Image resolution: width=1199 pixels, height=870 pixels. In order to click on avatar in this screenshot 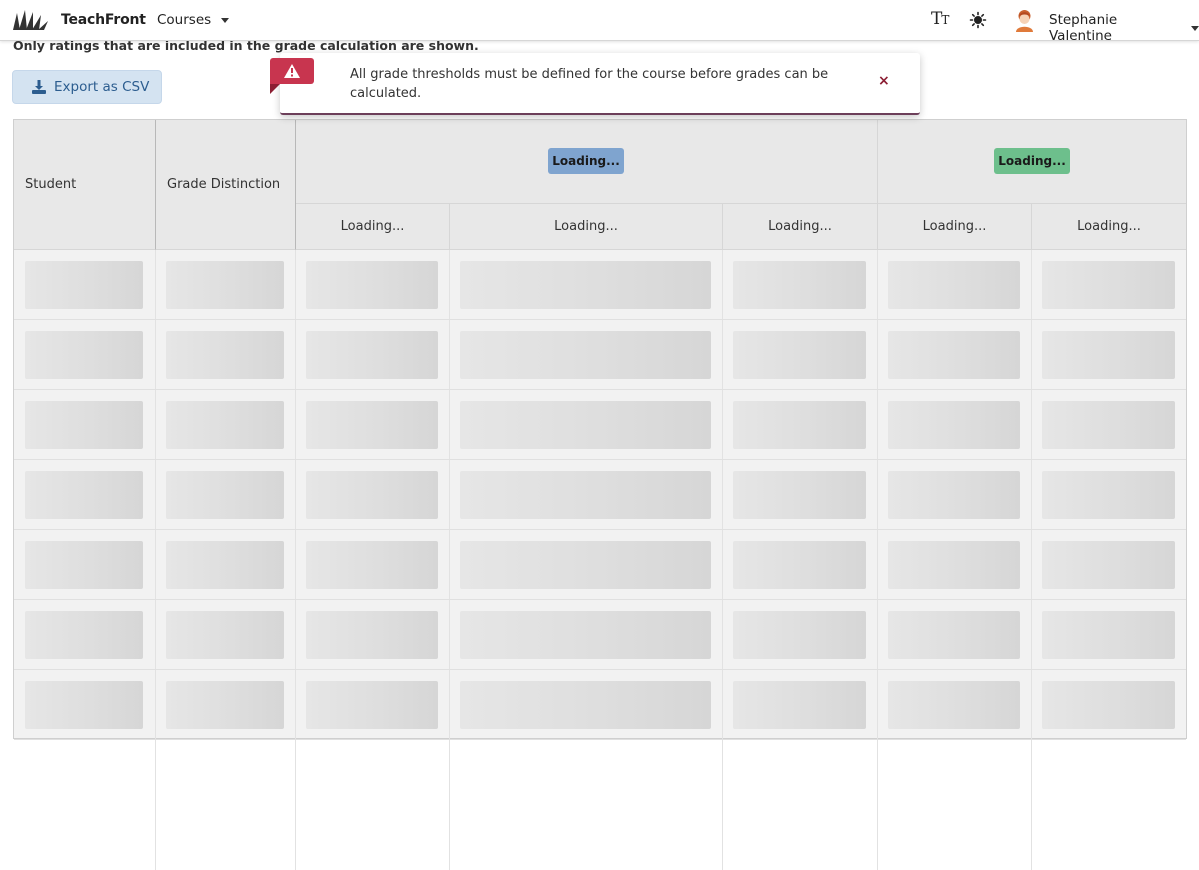, I will do `click(1024, 20)`.